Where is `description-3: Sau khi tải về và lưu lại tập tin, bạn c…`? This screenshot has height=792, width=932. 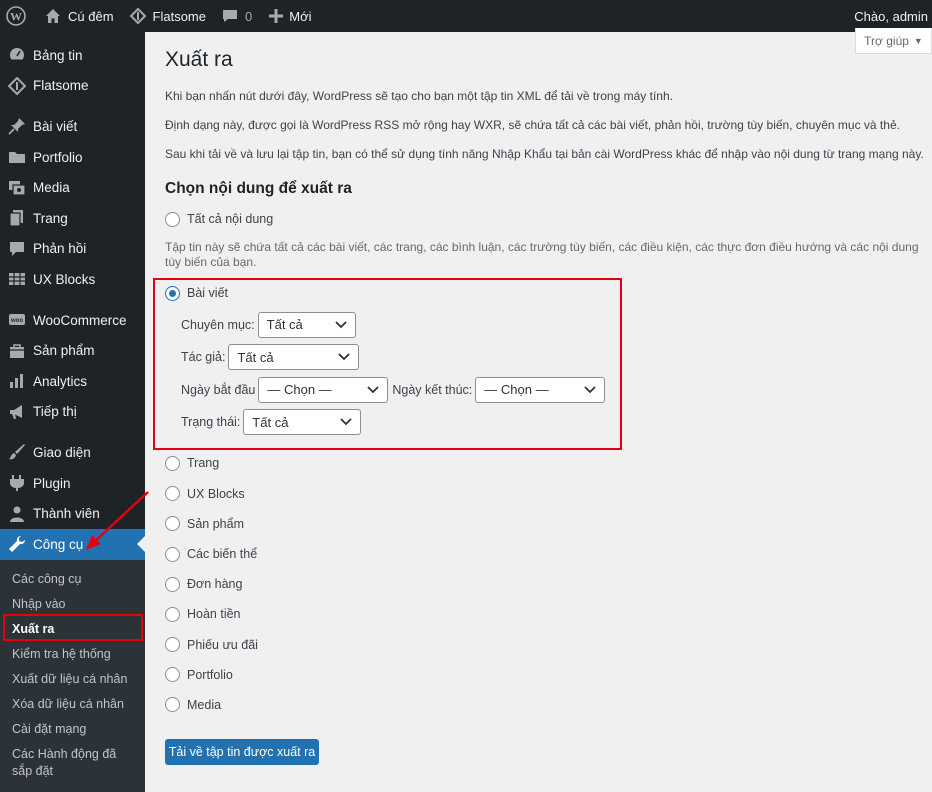 description-3: Sau khi tải về và lưu lại tập tin, bạn c… is located at coordinates (544, 154).